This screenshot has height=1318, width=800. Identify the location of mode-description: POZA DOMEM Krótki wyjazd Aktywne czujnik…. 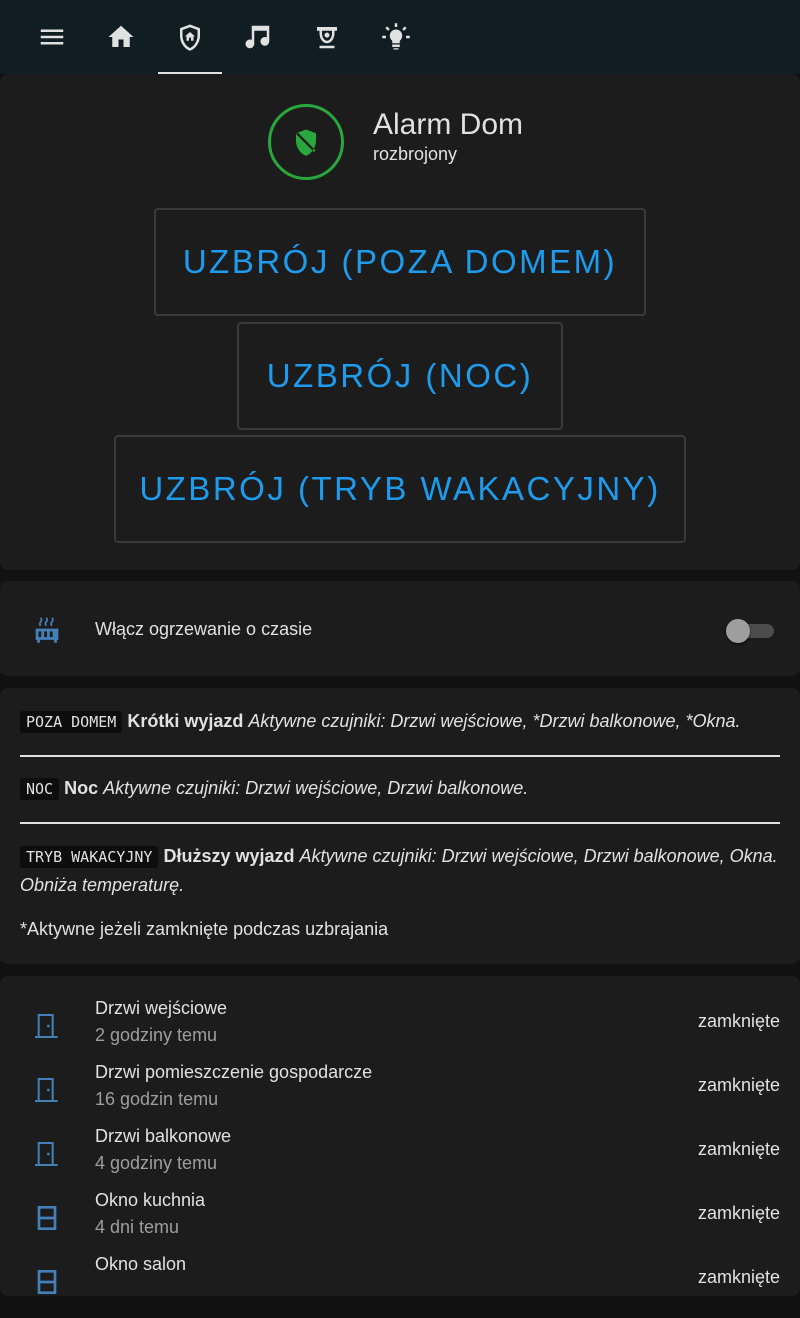
(400, 721).